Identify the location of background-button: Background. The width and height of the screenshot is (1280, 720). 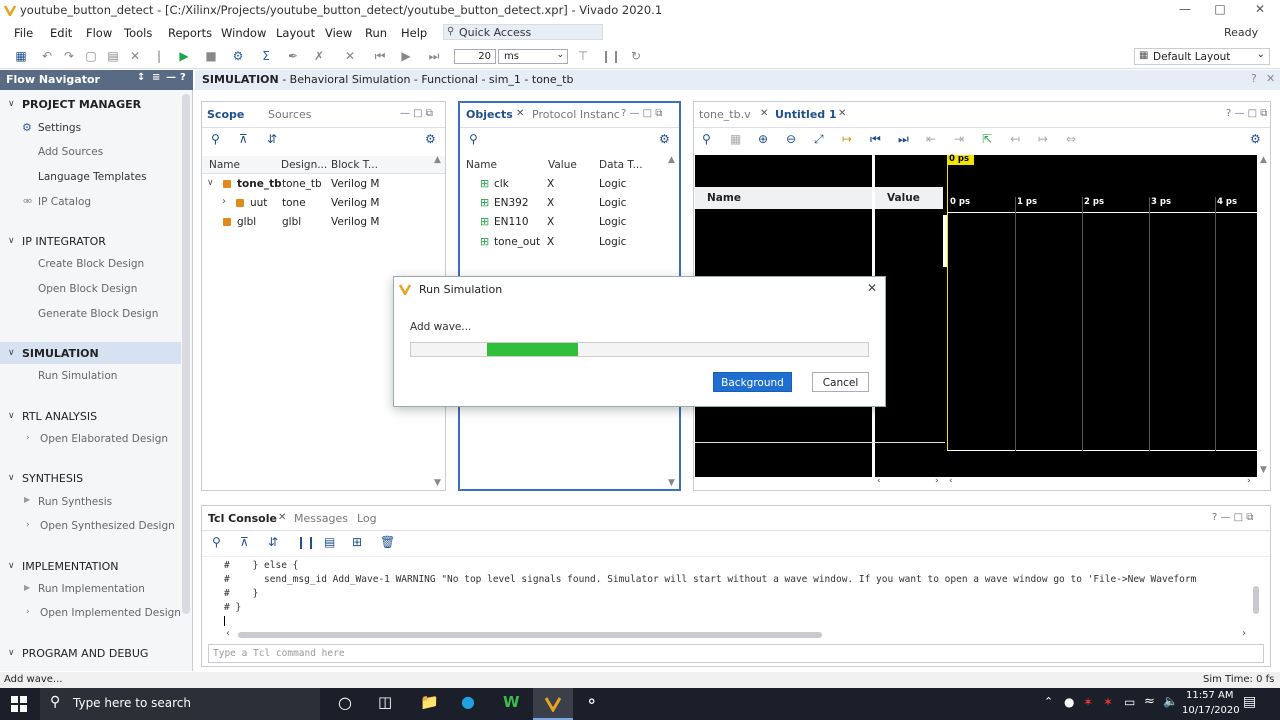
(752, 382).